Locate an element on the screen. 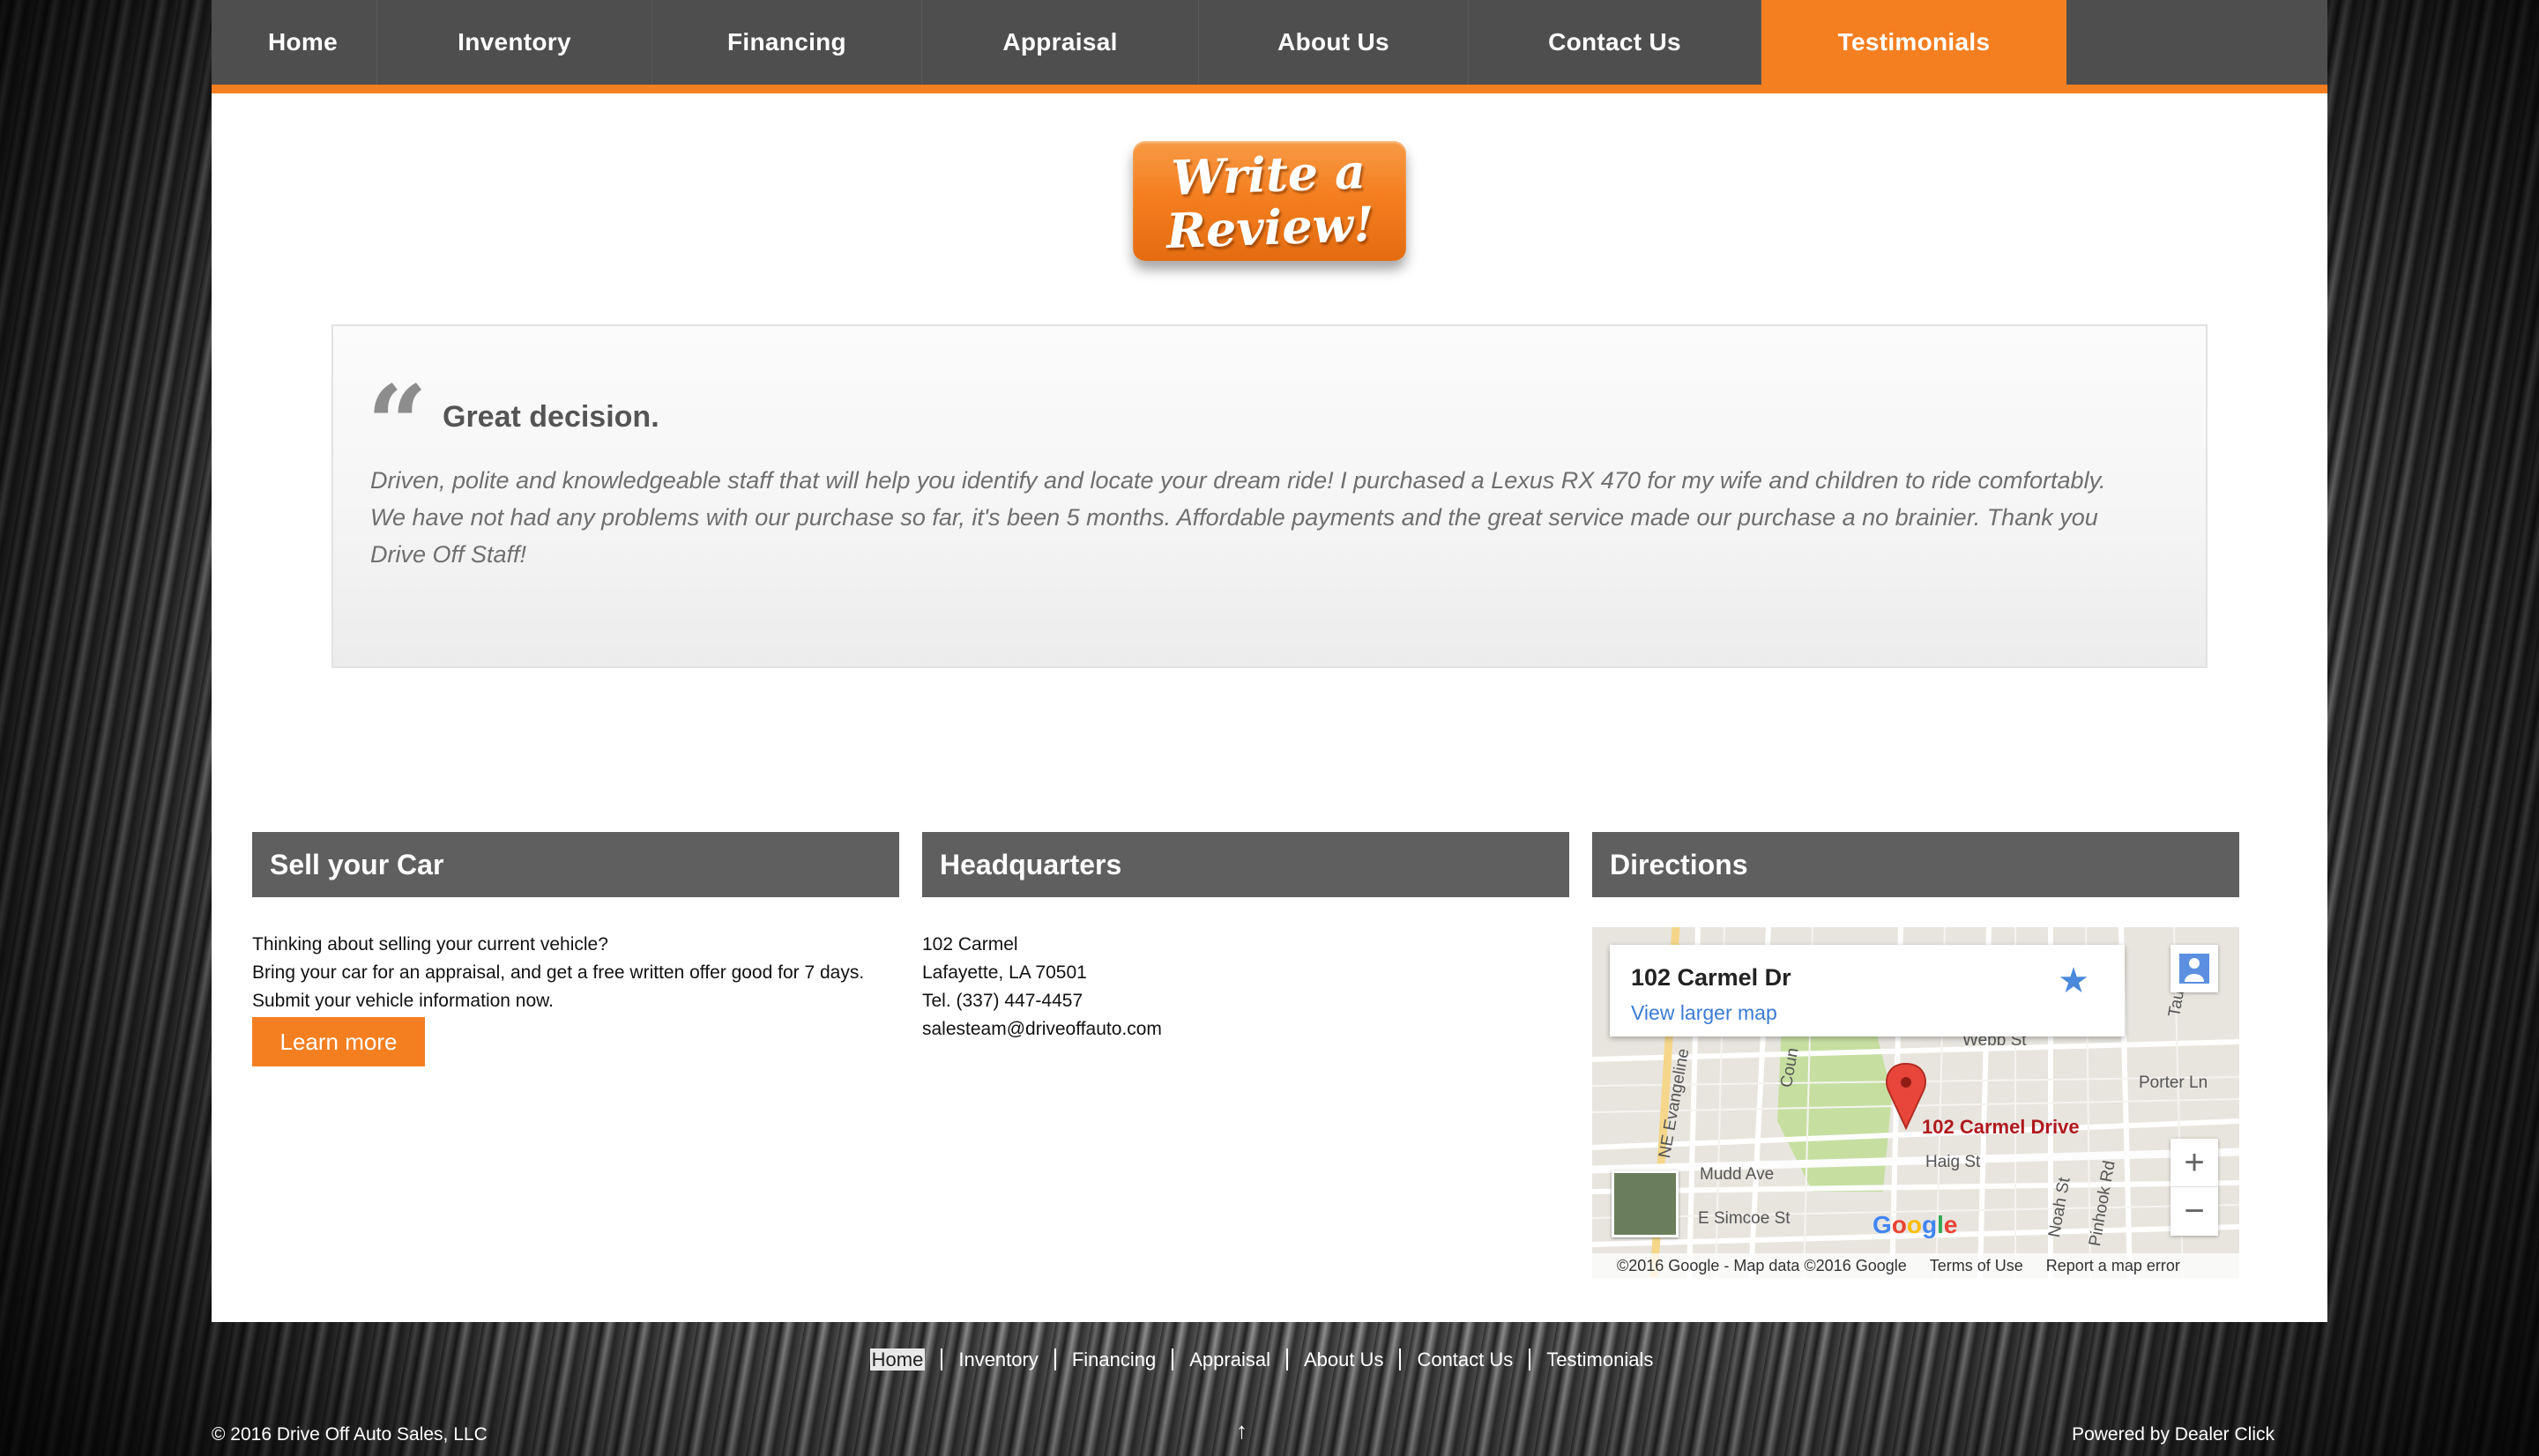 The height and width of the screenshot is (1456, 2539). map-info-card: 102 Carmel Dr View larger map ★ is located at coordinates (1867, 990).